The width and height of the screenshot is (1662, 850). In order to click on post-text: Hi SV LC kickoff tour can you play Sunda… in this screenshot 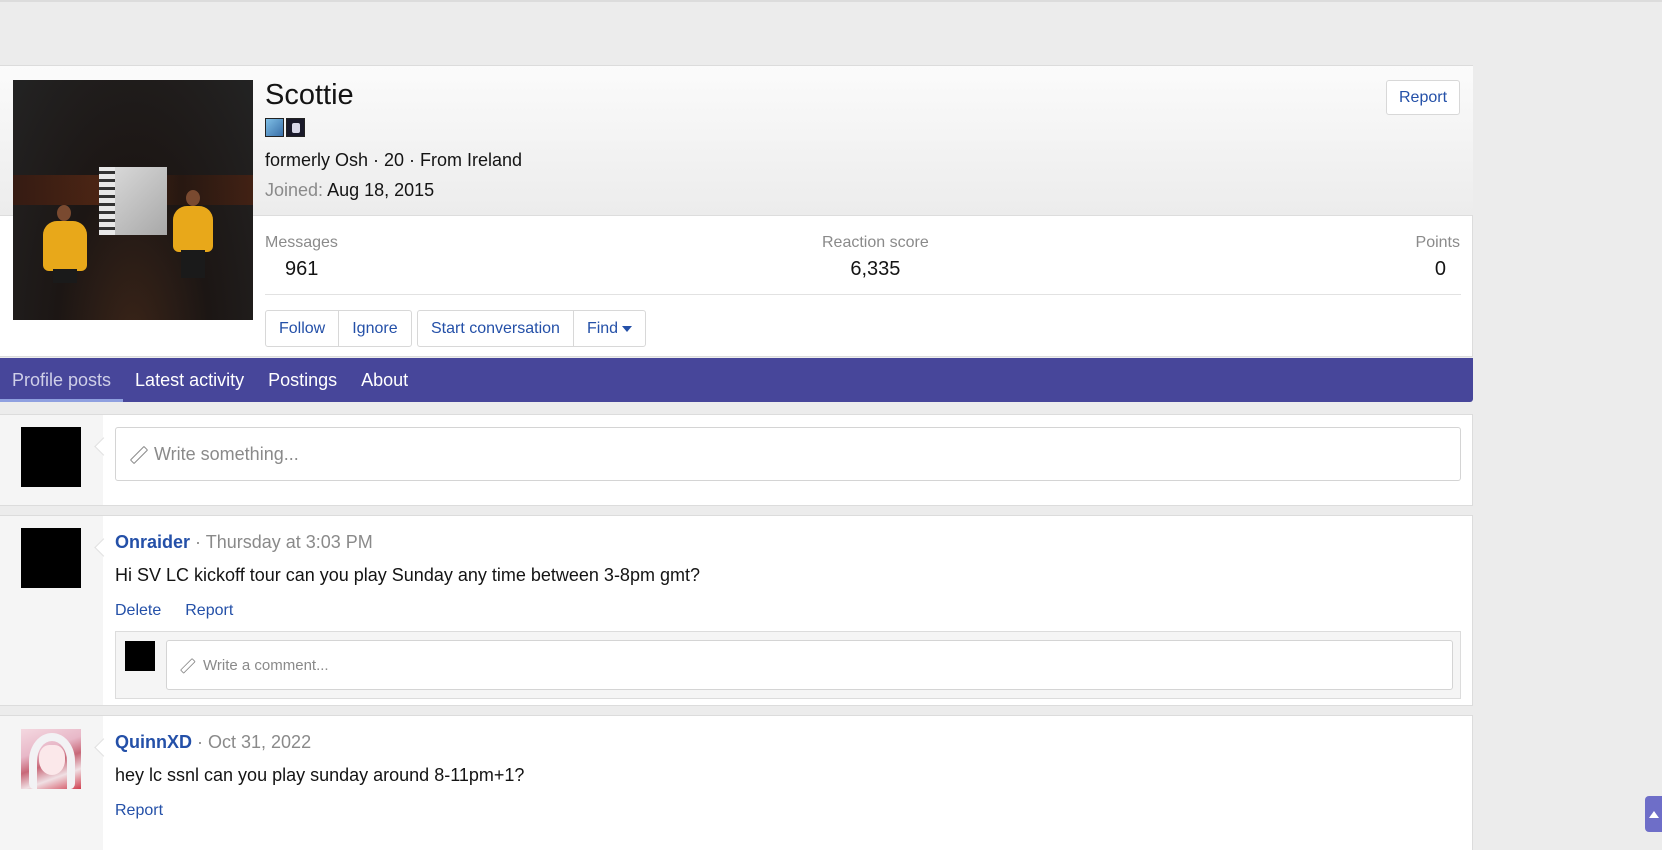, I will do `click(407, 575)`.